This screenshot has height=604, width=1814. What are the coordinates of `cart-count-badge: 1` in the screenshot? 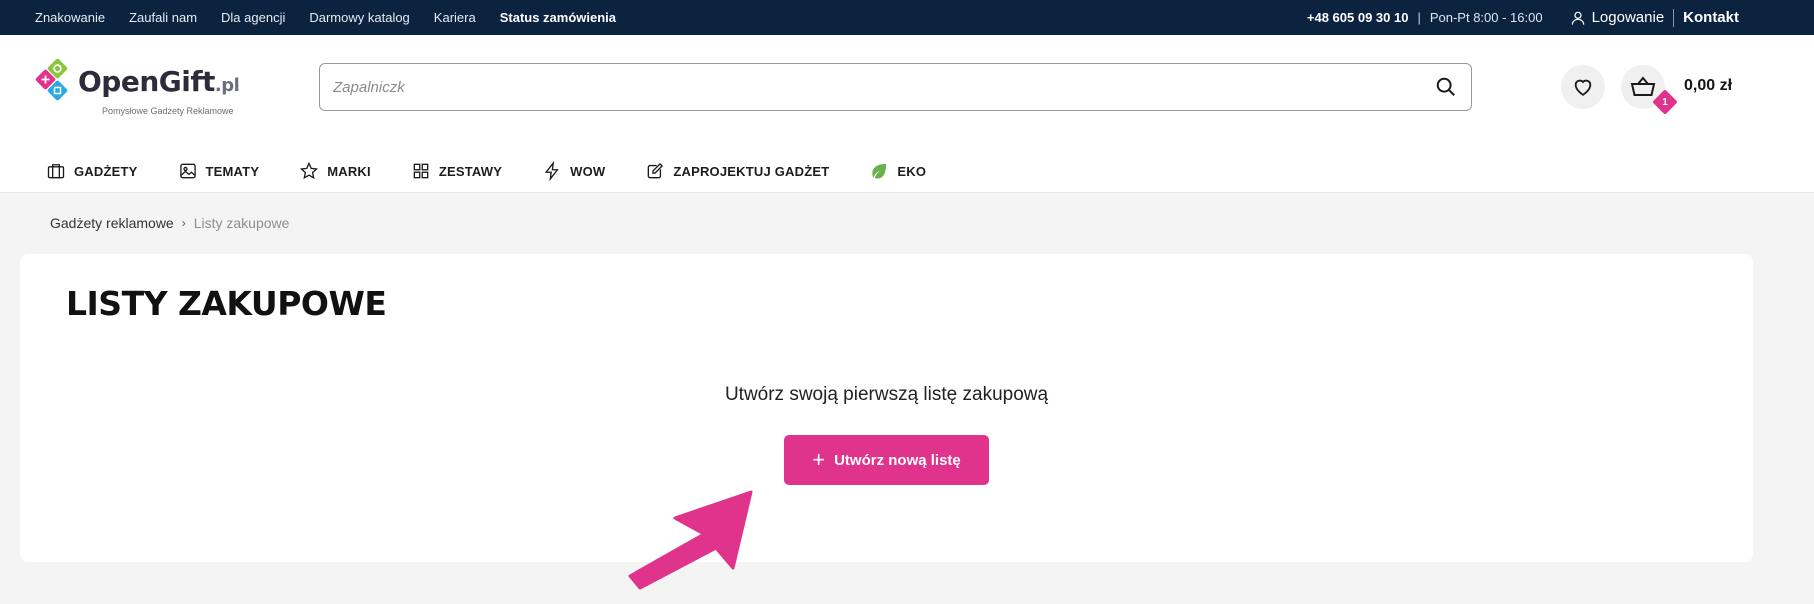 It's located at (1665, 102).